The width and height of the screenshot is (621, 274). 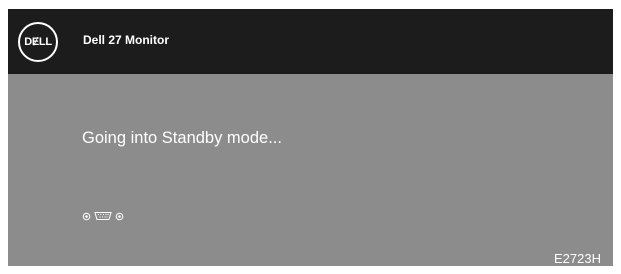 I want to click on monitor-model-name: Dell 27 Monitor, so click(x=126, y=40).